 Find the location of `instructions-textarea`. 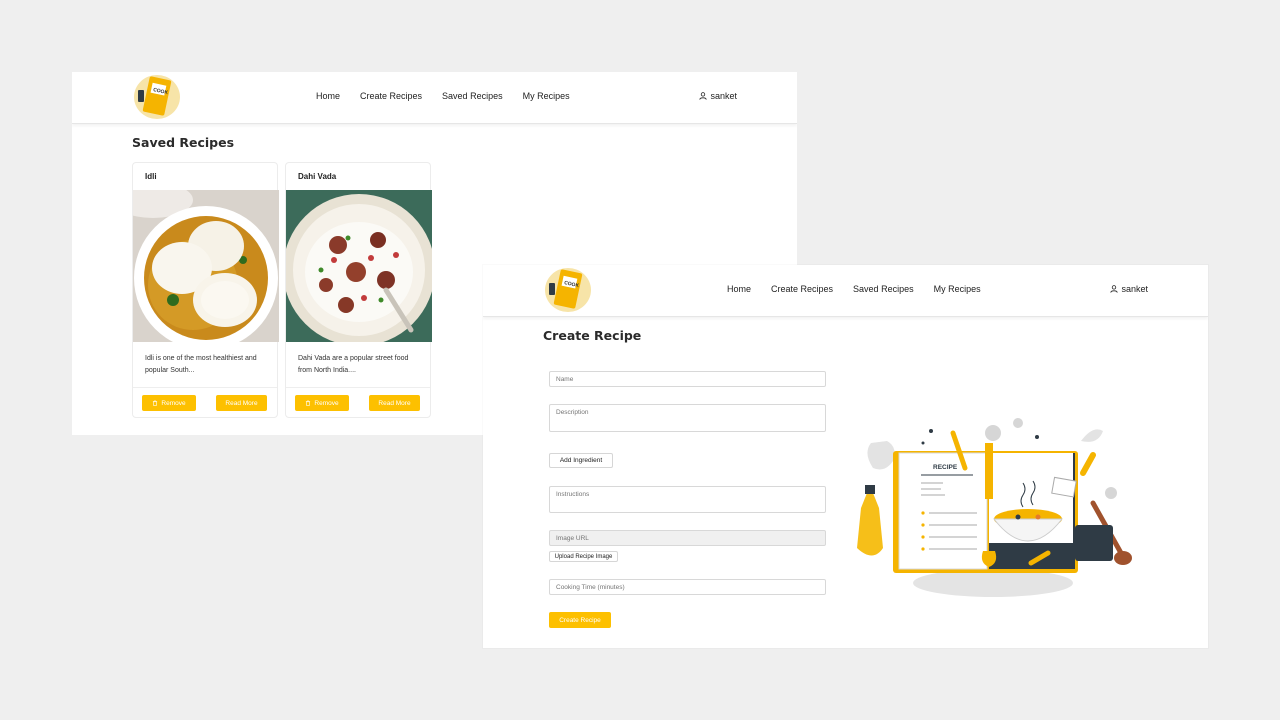

instructions-textarea is located at coordinates (687, 499).